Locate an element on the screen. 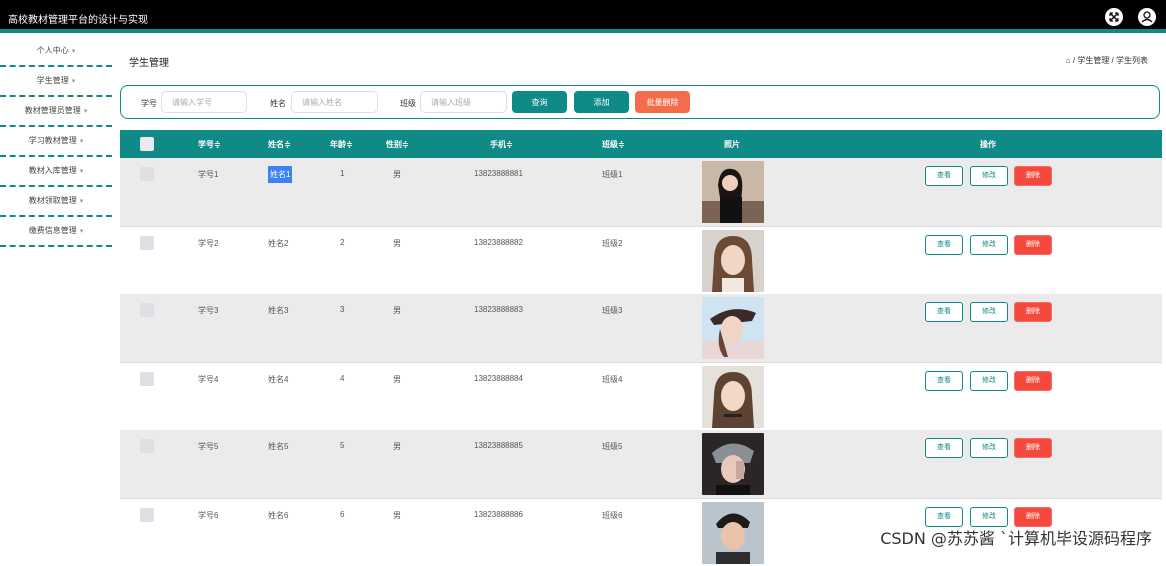 The height and width of the screenshot is (566, 1166). cell-age: 3 is located at coordinates (342, 309).